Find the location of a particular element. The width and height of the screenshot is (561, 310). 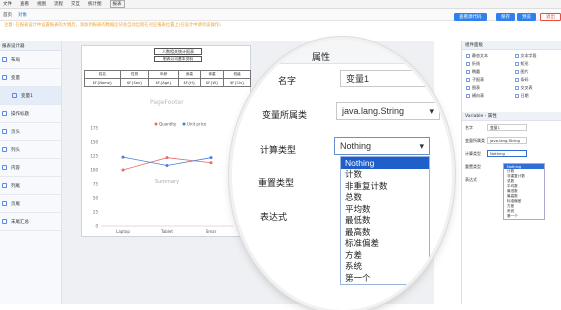

left-item-columnheader: 列头 is located at coordinates (30, 150).